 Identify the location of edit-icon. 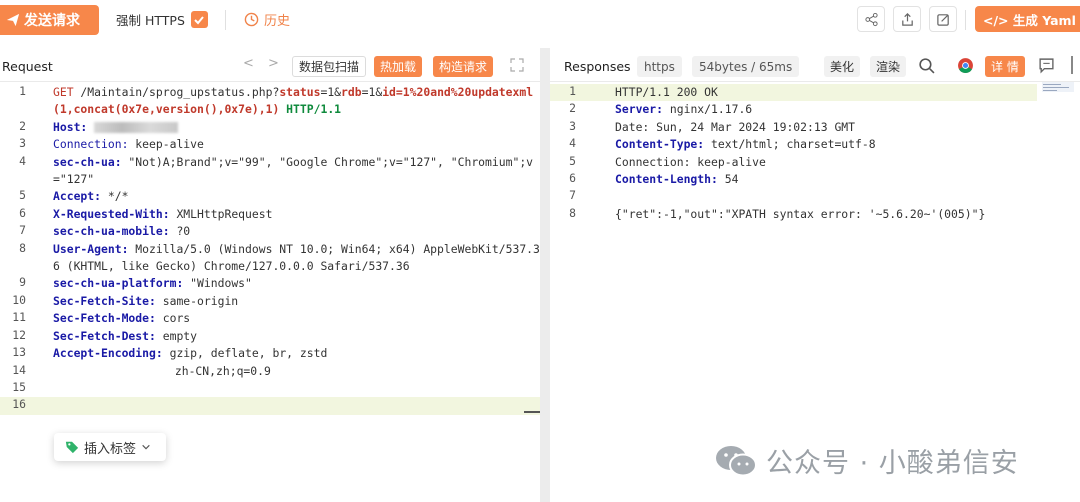
(942, 19).